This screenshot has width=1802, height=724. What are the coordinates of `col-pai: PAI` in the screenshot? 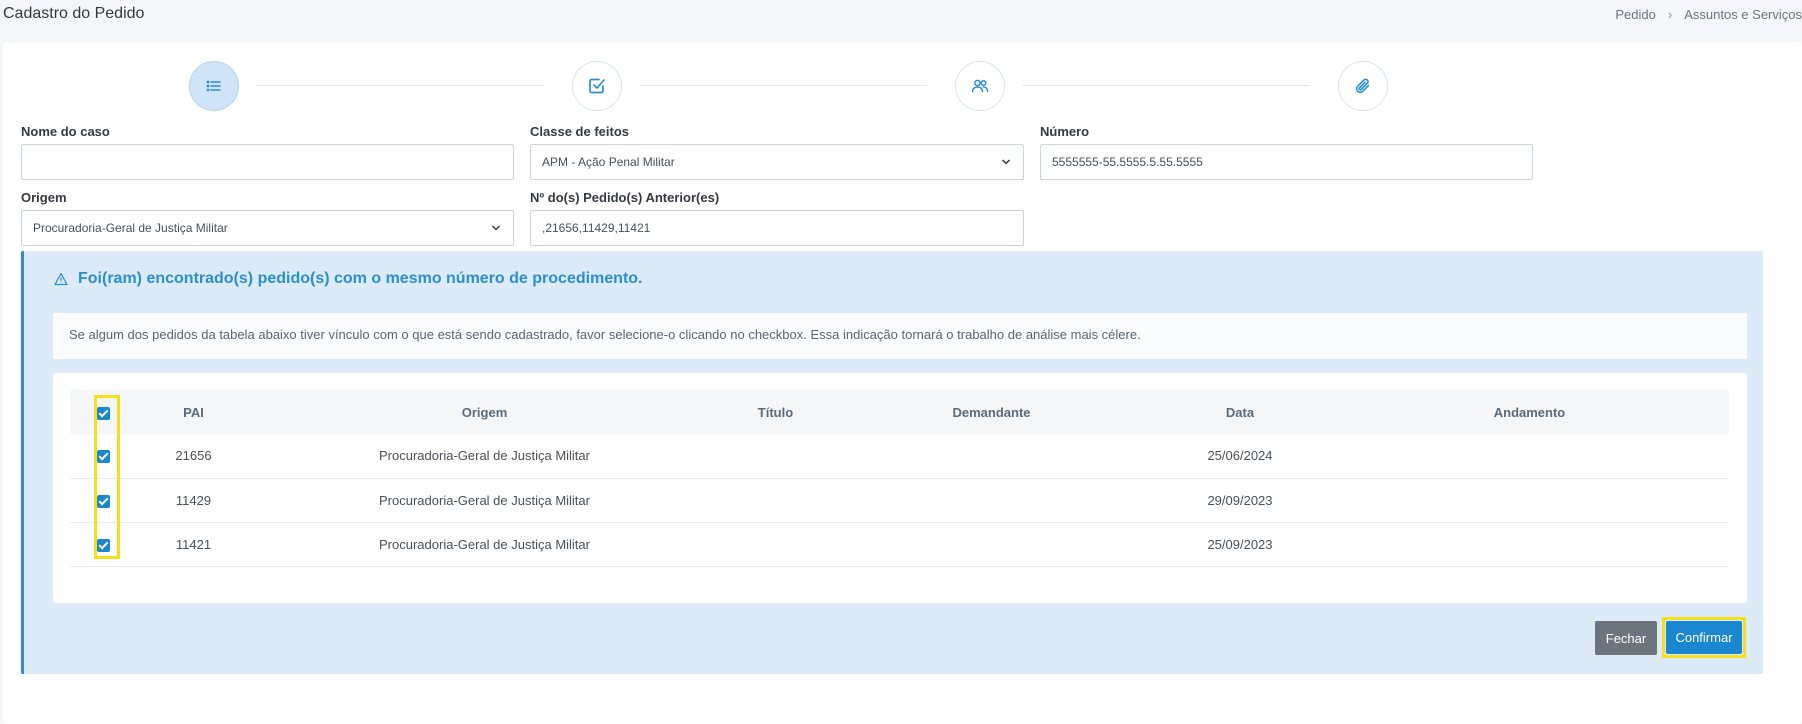 It's located at (193, 412).